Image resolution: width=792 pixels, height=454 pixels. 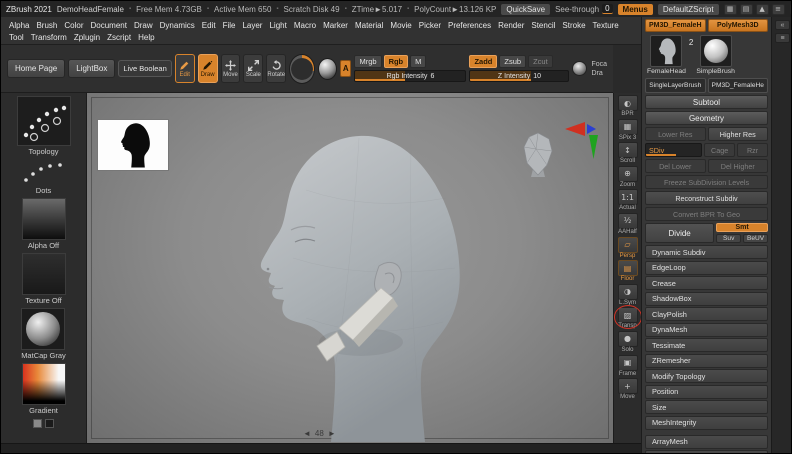 What do you see at coordinates (400, 25) in the screenshot?
I see `menu-item: Movie` at bounding box center [400, 25].